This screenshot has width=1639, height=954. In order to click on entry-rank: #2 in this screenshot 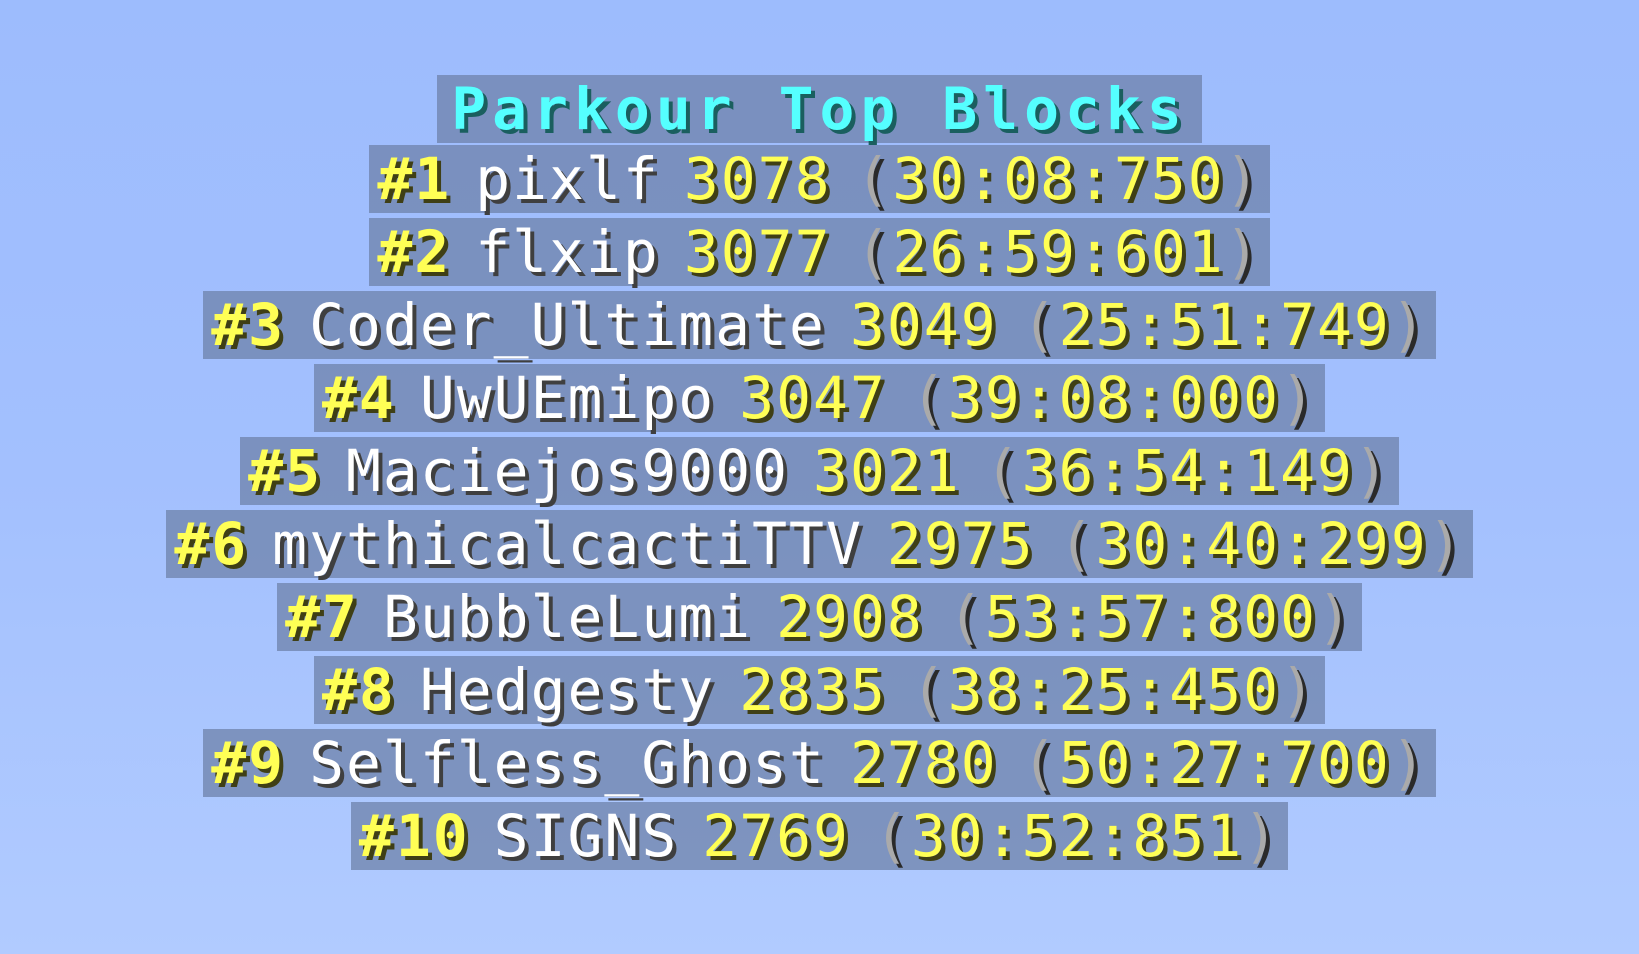, I will do `click(414, 252)`.